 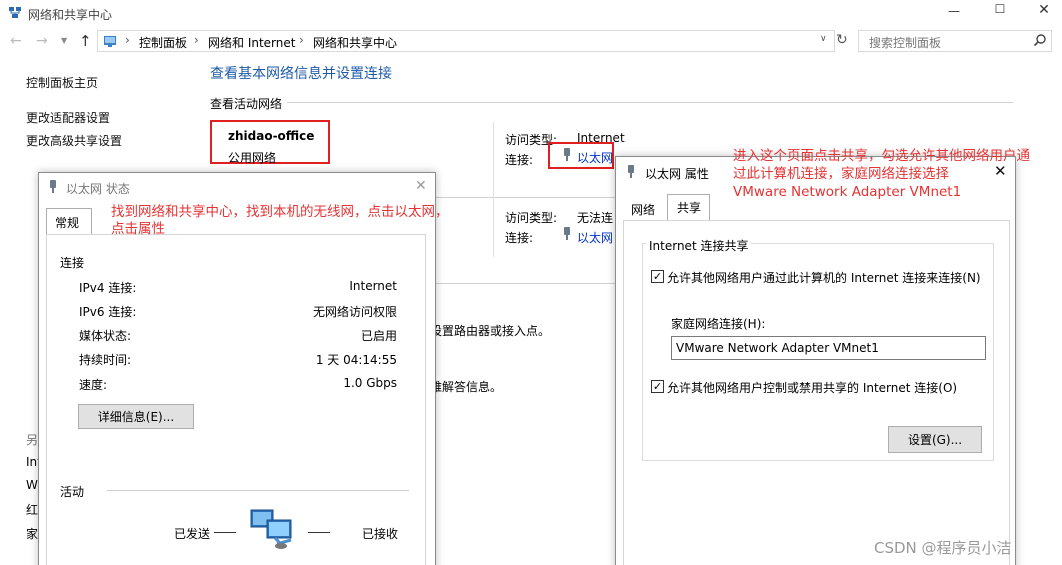 I want to click on tab-general-label: 常规, so click(x=67, y=223).